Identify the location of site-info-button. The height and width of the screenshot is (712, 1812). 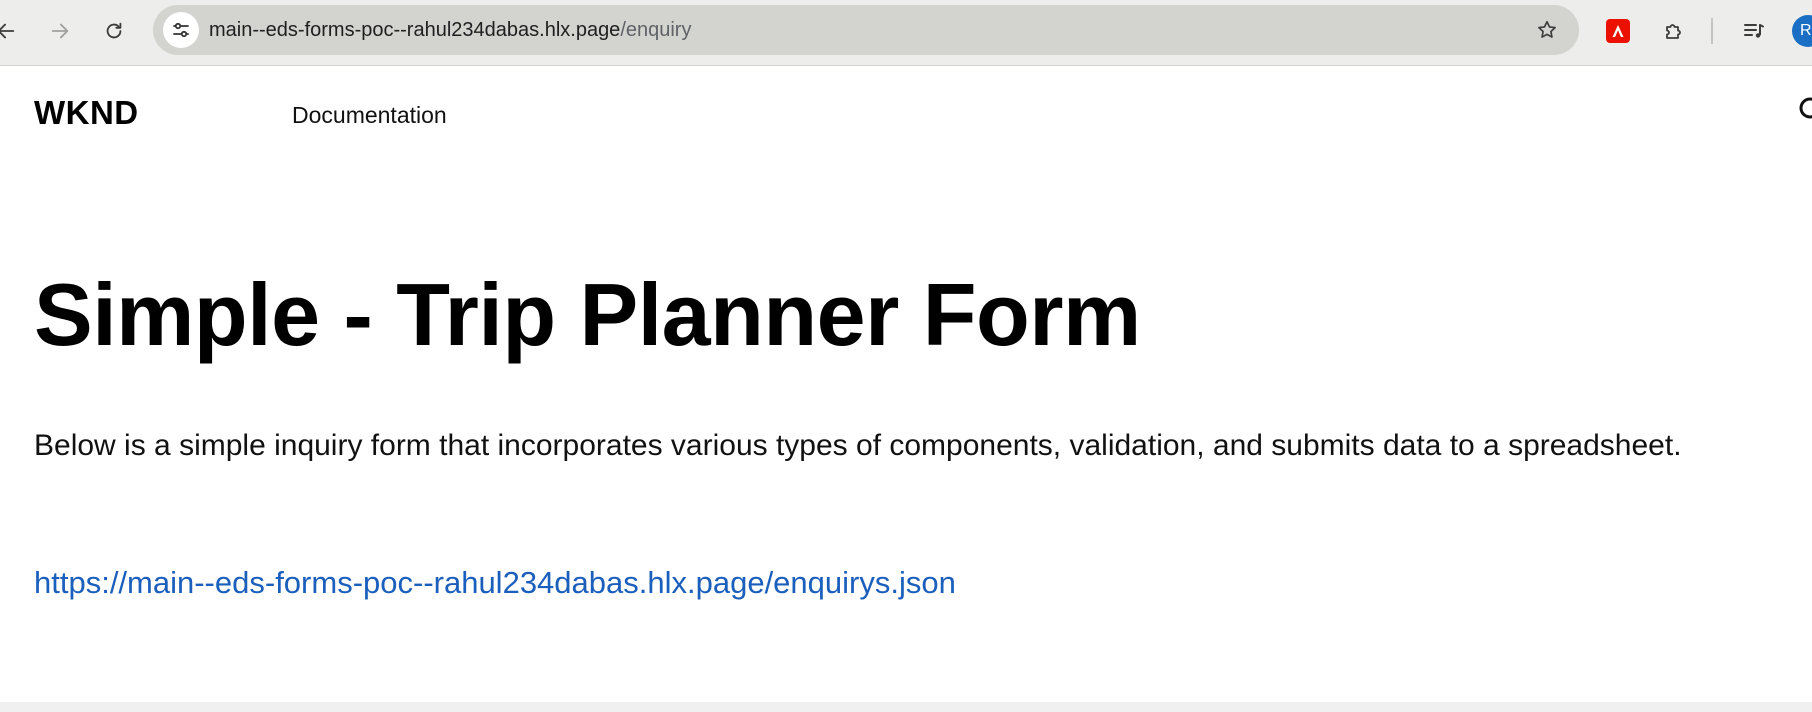
(181, 30).